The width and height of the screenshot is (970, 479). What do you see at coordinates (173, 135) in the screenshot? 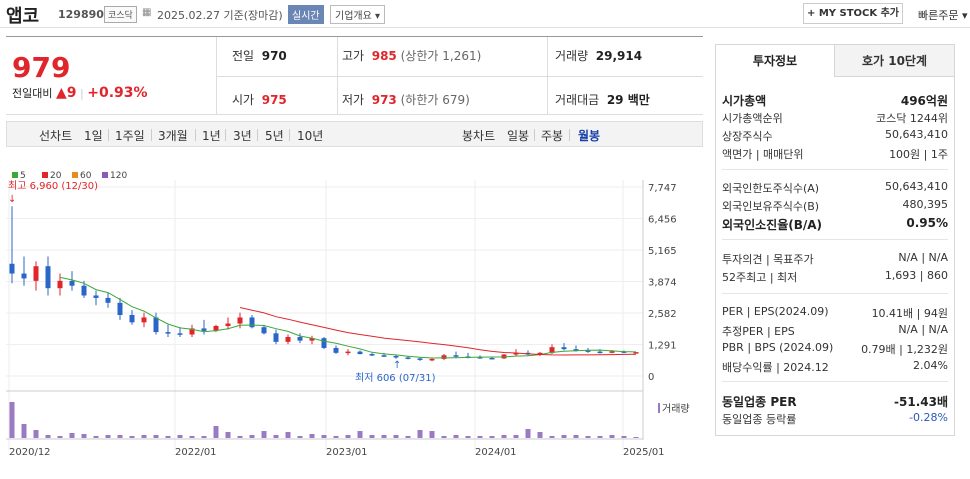
I see `period-3m: 3개월` at bounding box center [173, 135].